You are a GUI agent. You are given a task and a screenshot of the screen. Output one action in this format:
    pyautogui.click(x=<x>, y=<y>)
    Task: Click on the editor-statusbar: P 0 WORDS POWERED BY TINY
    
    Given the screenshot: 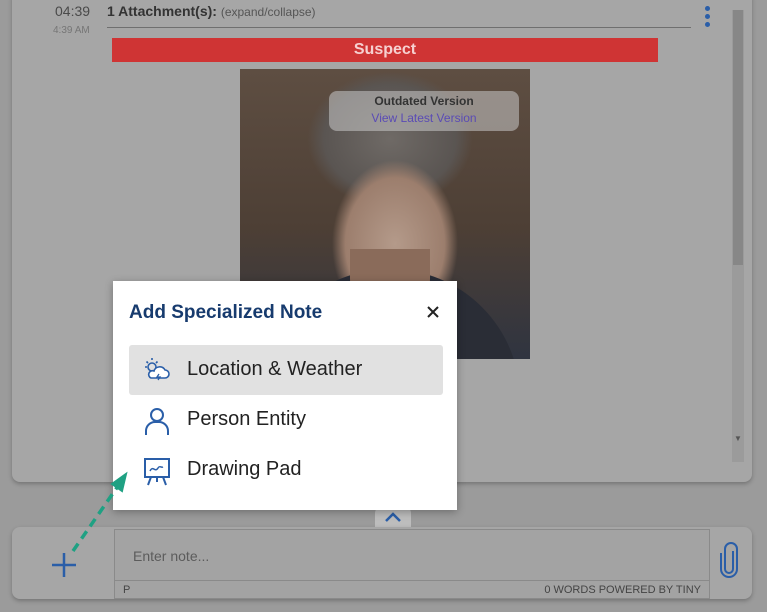 What is the action you would take?
    pyautogui.click(x=412, y=589)
    